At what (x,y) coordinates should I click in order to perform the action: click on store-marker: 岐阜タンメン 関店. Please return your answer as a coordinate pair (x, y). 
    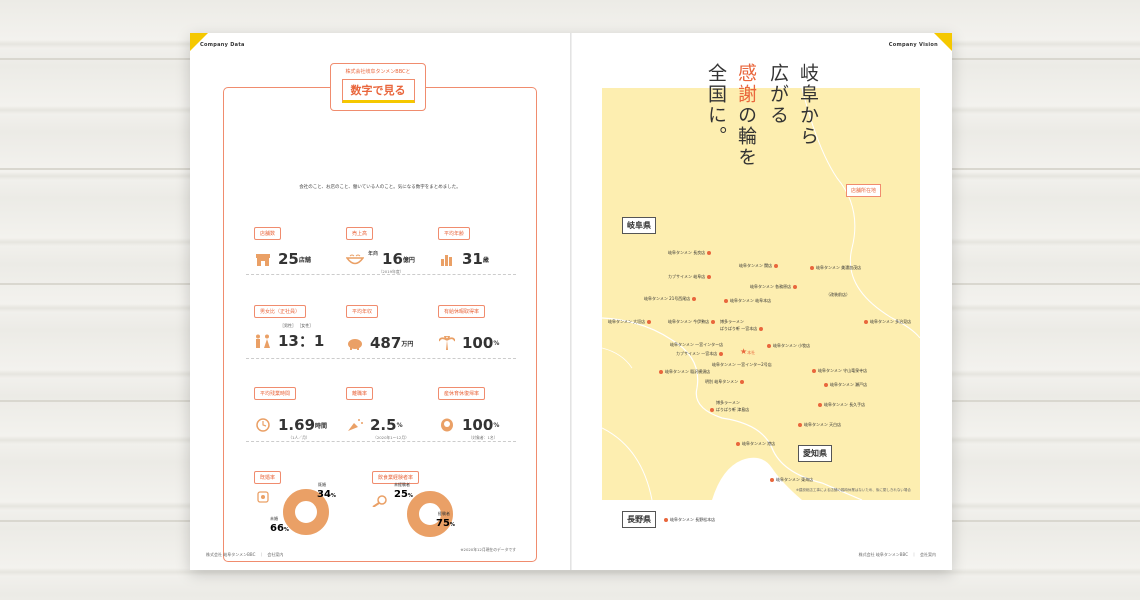
    Looking at the image, I should click on (759, 266).